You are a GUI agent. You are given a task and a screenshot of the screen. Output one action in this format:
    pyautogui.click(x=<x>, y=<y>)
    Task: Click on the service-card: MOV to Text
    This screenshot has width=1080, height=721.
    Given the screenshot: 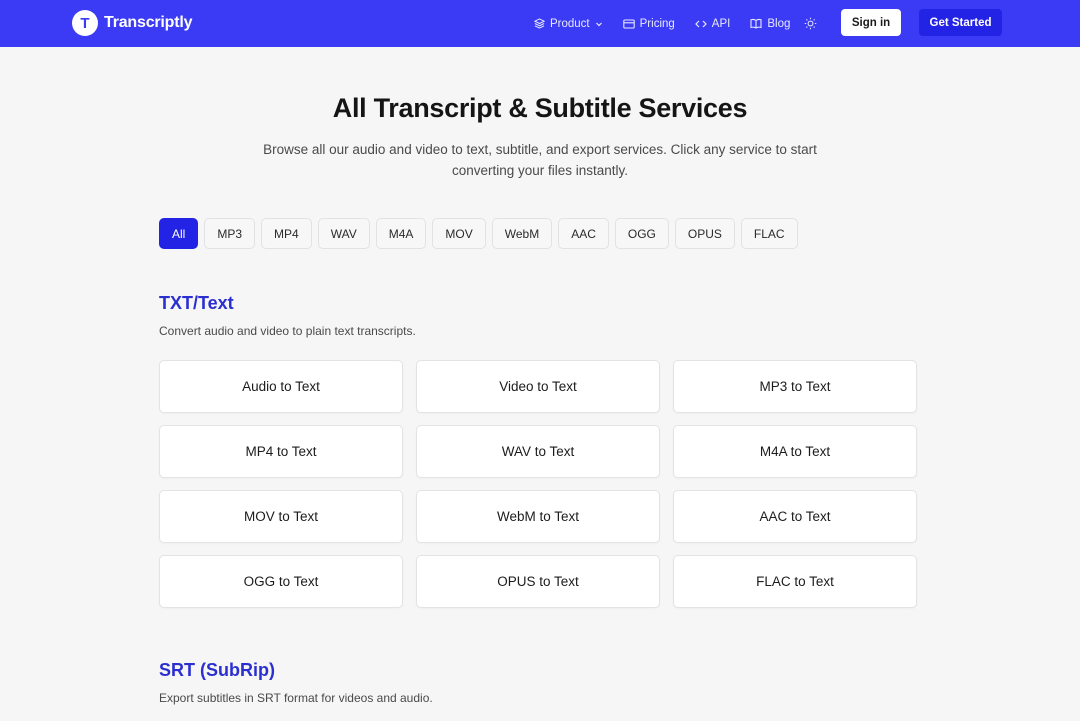 What is the action you would take?
    pyautogui.click(x=281, y=516)
    